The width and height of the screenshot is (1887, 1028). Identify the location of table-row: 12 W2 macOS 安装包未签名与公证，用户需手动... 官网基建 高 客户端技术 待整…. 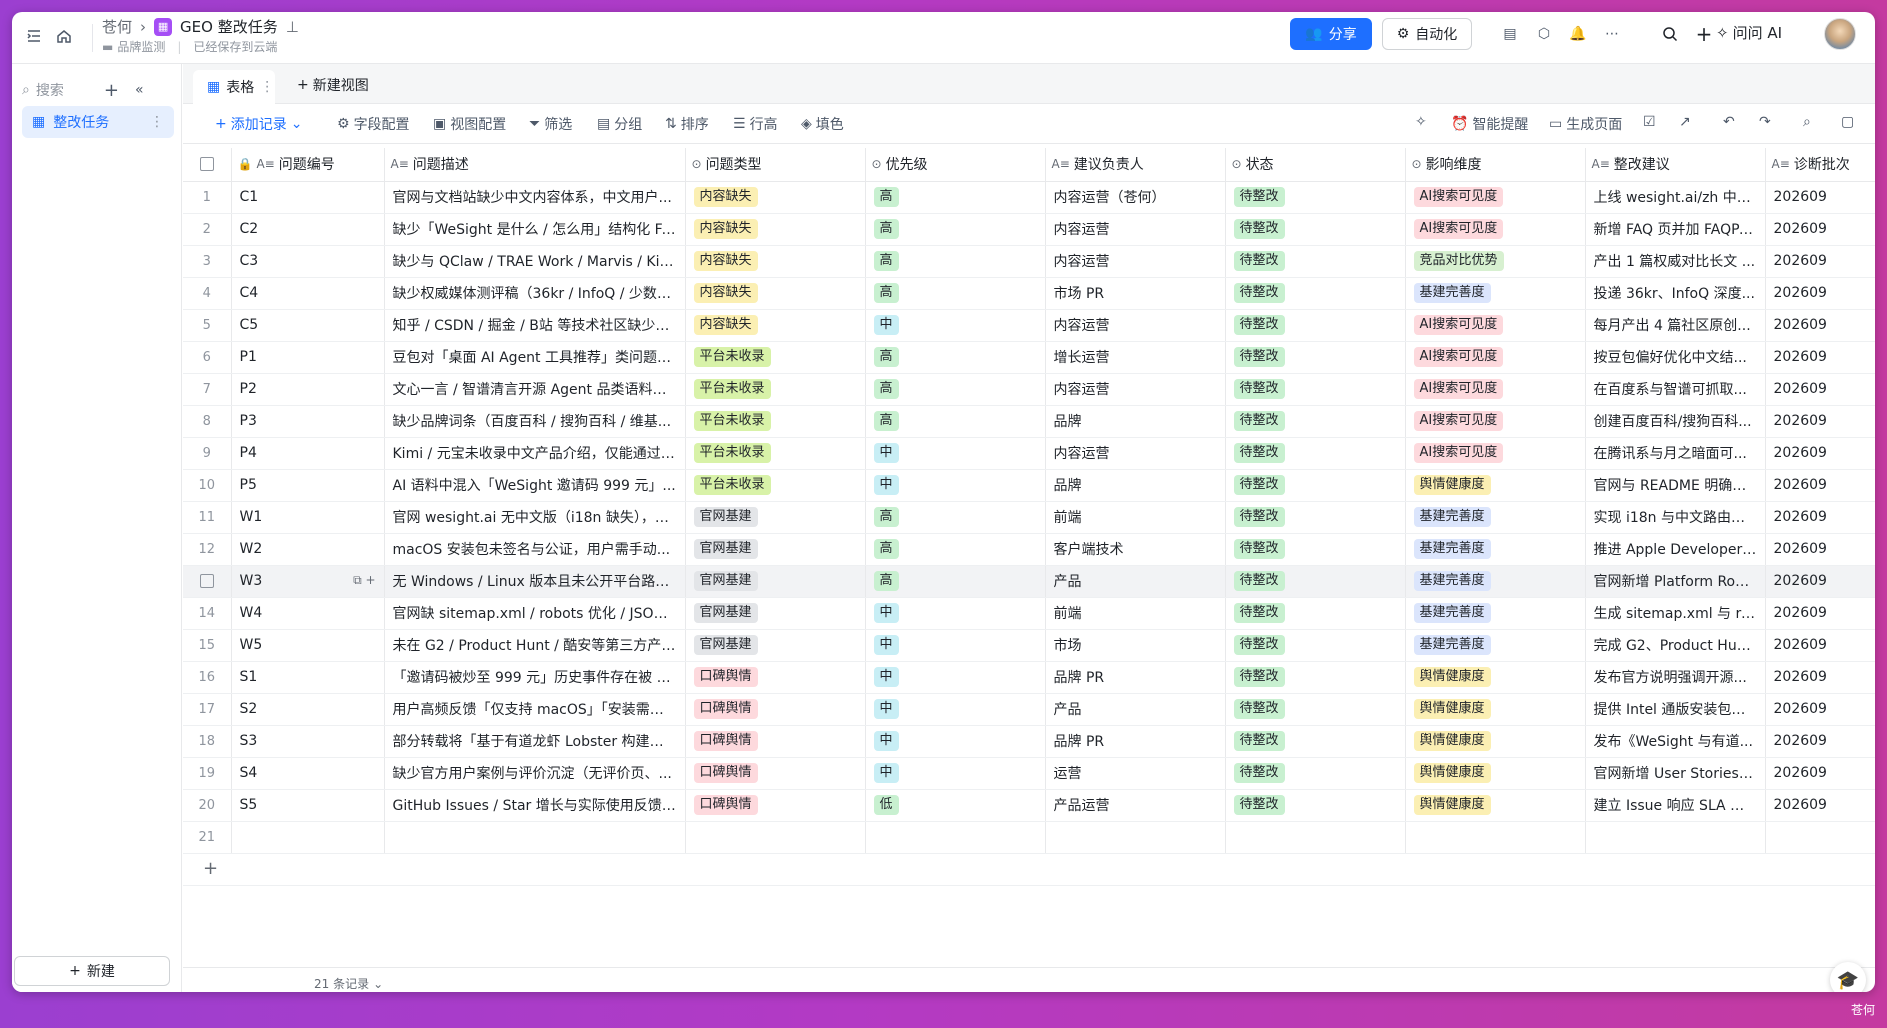
(1029, 549).